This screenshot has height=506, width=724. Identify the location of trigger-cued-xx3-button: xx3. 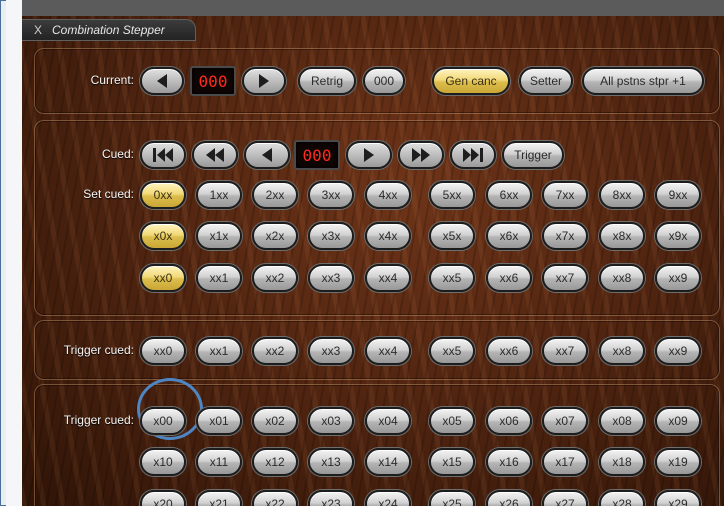
(331, 351).